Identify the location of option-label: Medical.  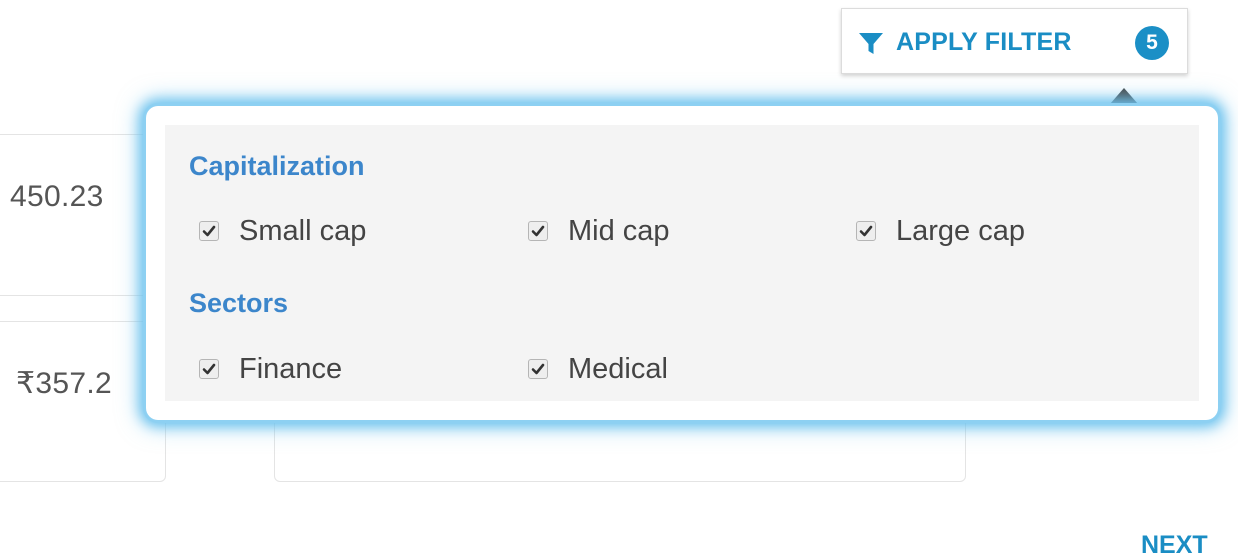
(618, 368).